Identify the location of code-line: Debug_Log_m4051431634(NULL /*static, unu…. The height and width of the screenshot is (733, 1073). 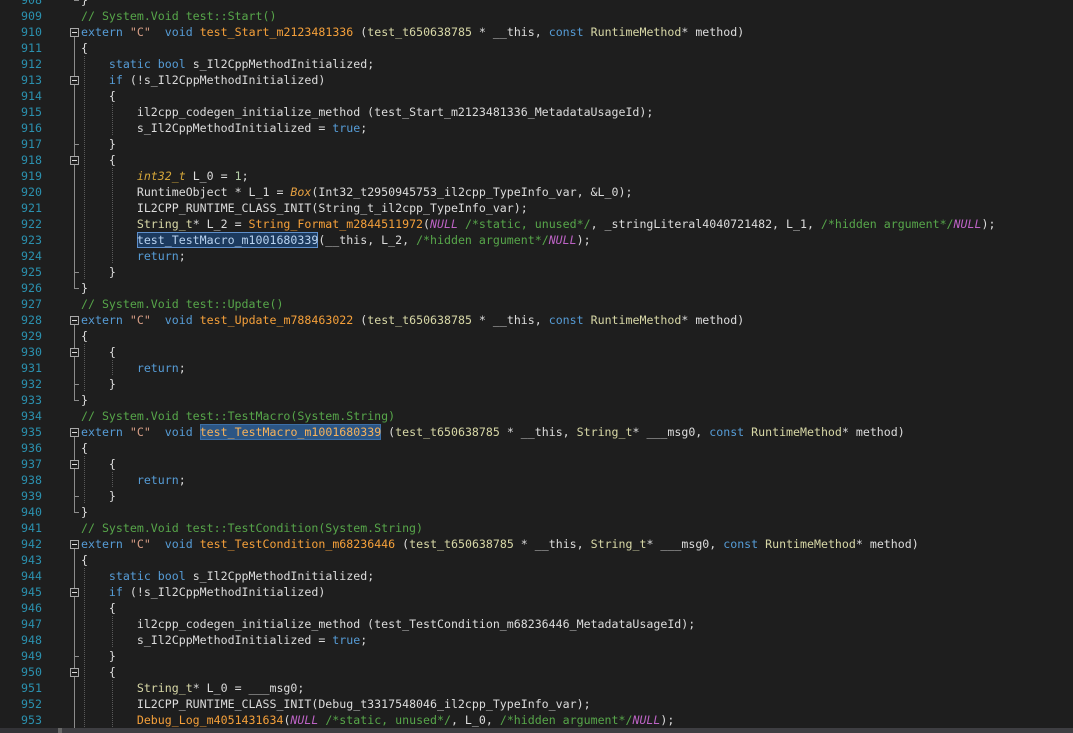
(378, 720).